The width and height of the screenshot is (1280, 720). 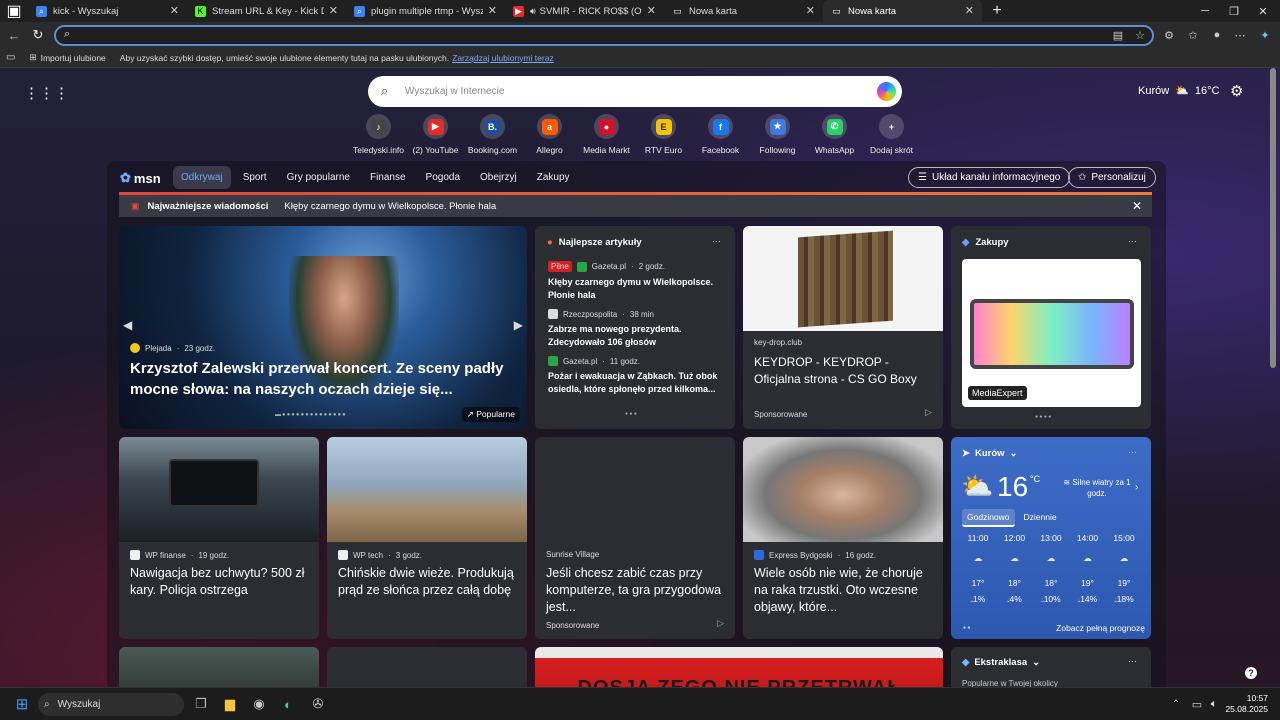 I want to click on maximize-button: ❐, so click(x=1234, y=11).